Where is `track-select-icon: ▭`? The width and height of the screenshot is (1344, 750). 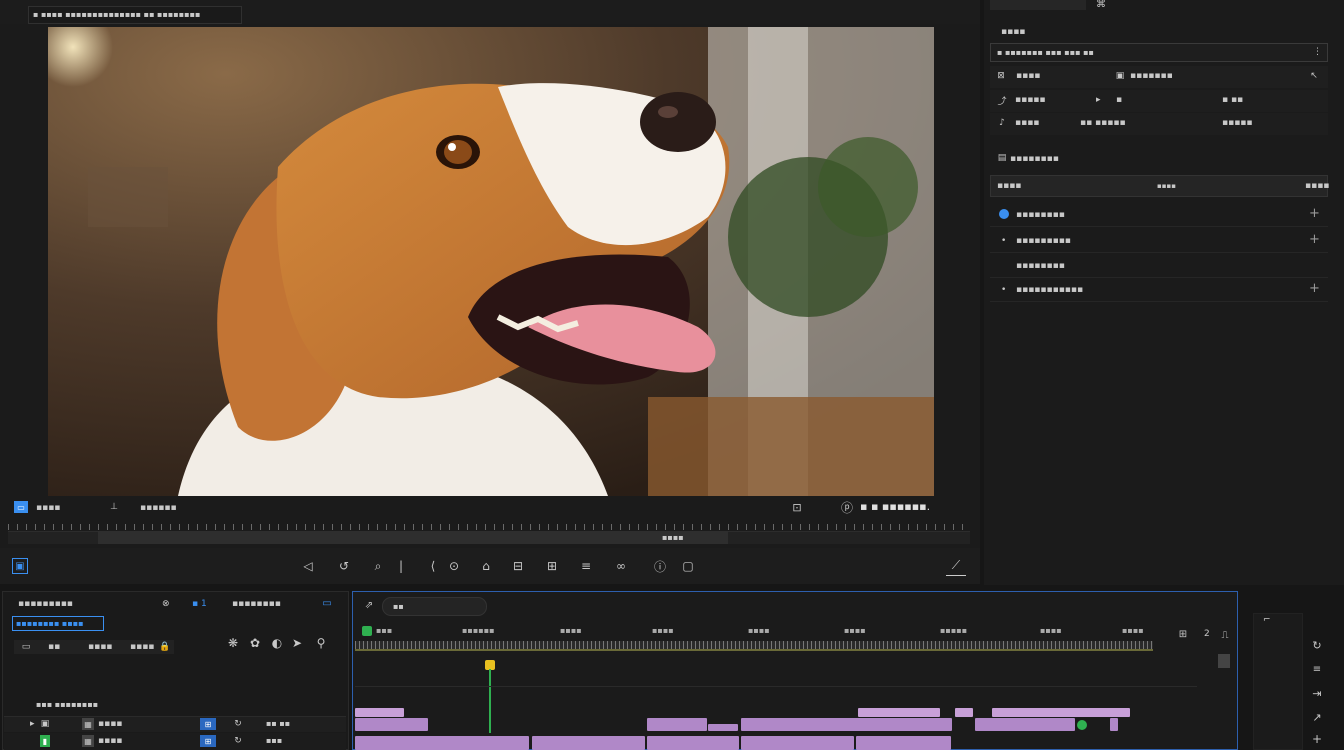 track-select-icon: ▭ is located at coordinates (21, 507).